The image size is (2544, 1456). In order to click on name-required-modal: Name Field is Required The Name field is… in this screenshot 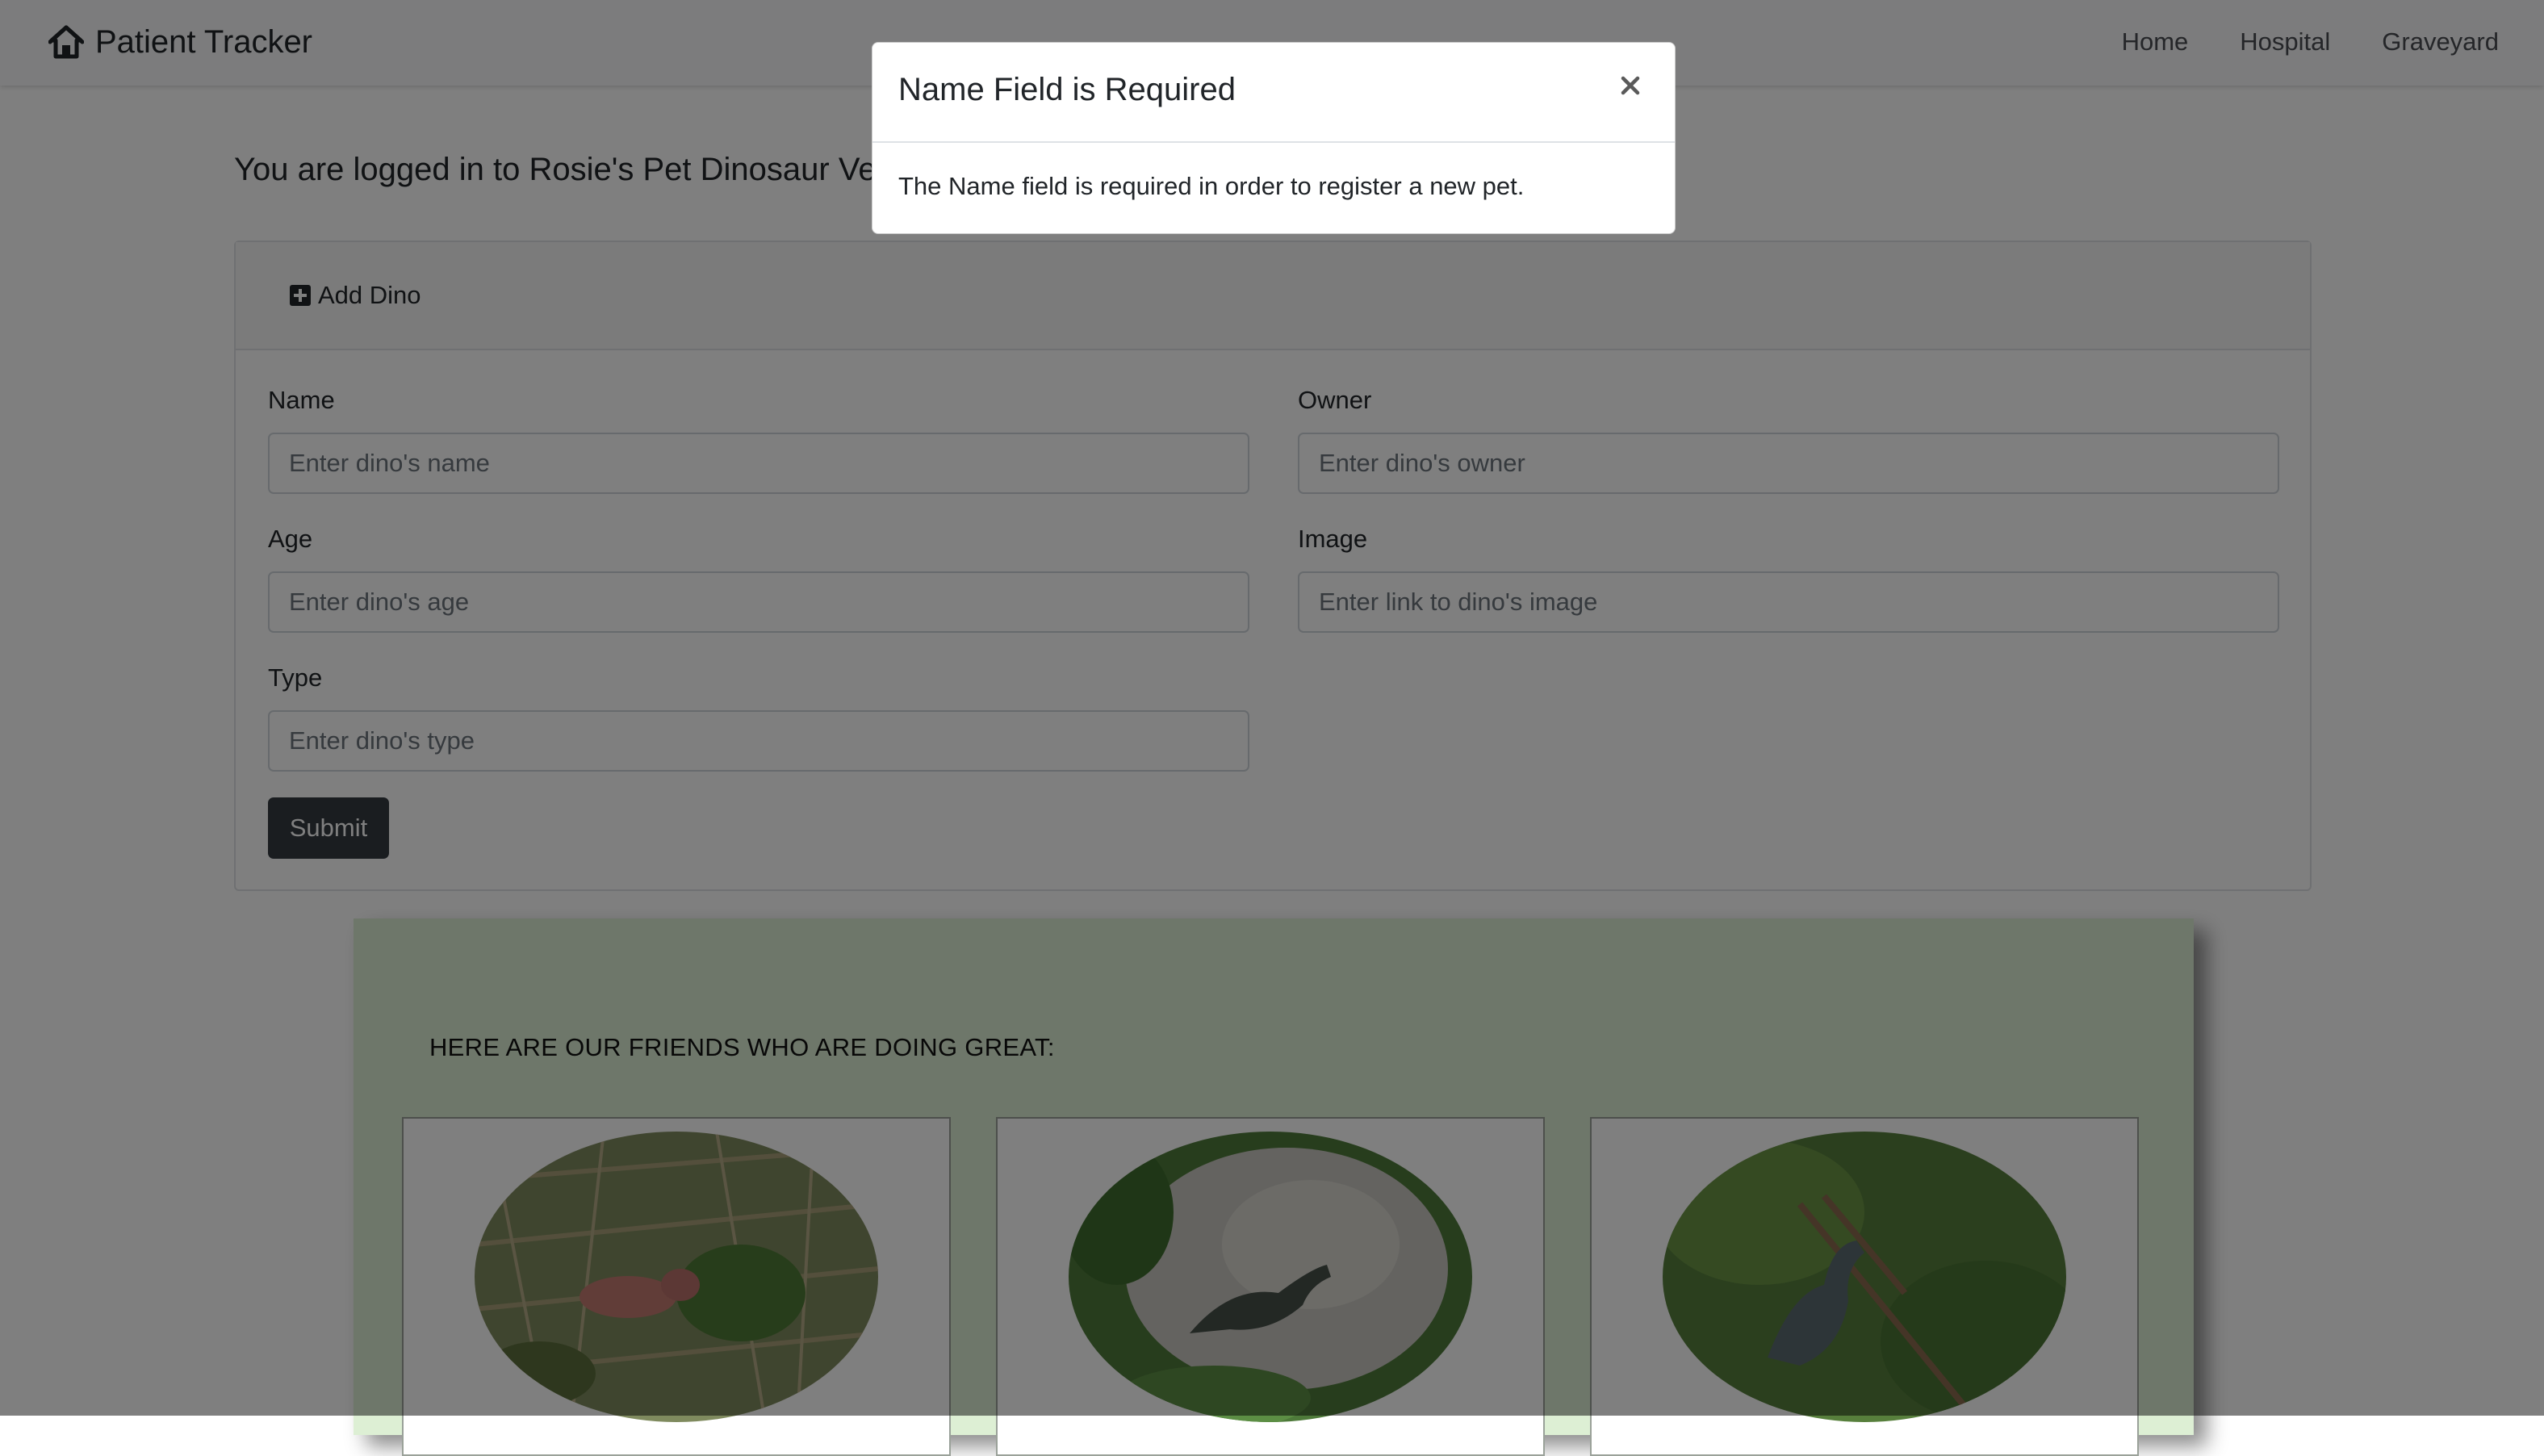, I will do `click(1274, 138)`.